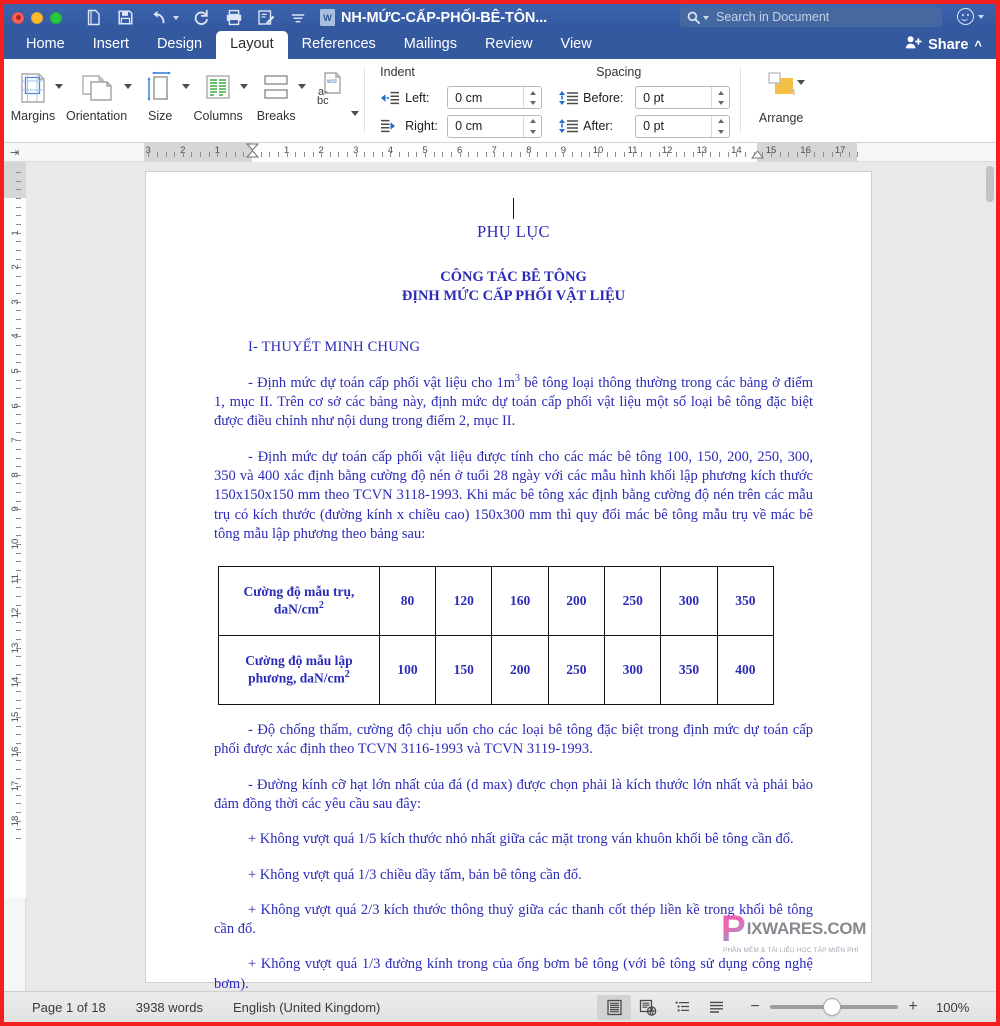 The height and width of the screenshot is (1026, 1000). Describe the element at coordinates (233, 17) in the screenshot. I see `print-icon` at that location.